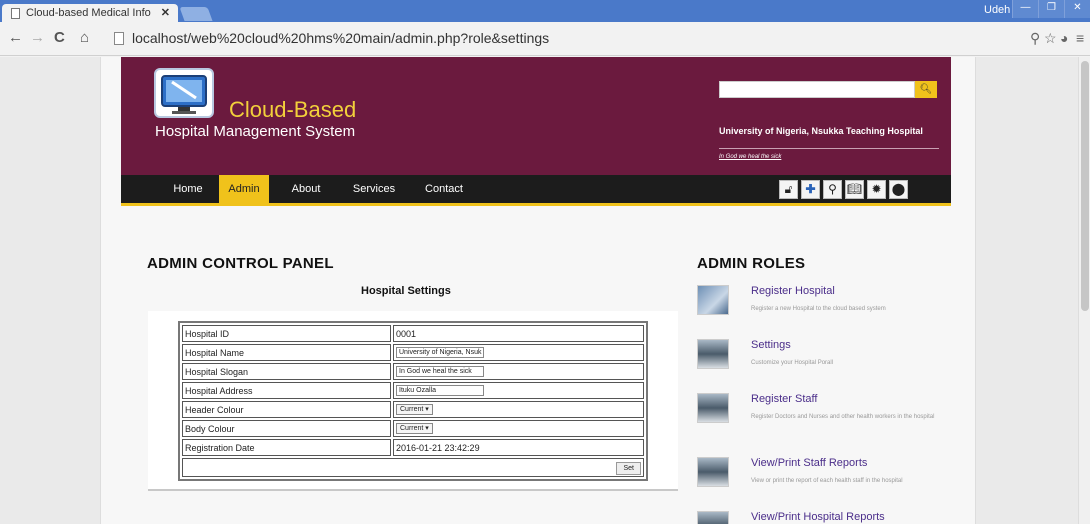 The height and width of the screenshot is (524, 1090). What do you see at coordinates (286, 447) in the screenshot?
I see `row-label: Registration Date` at bounding box center [286, 447].